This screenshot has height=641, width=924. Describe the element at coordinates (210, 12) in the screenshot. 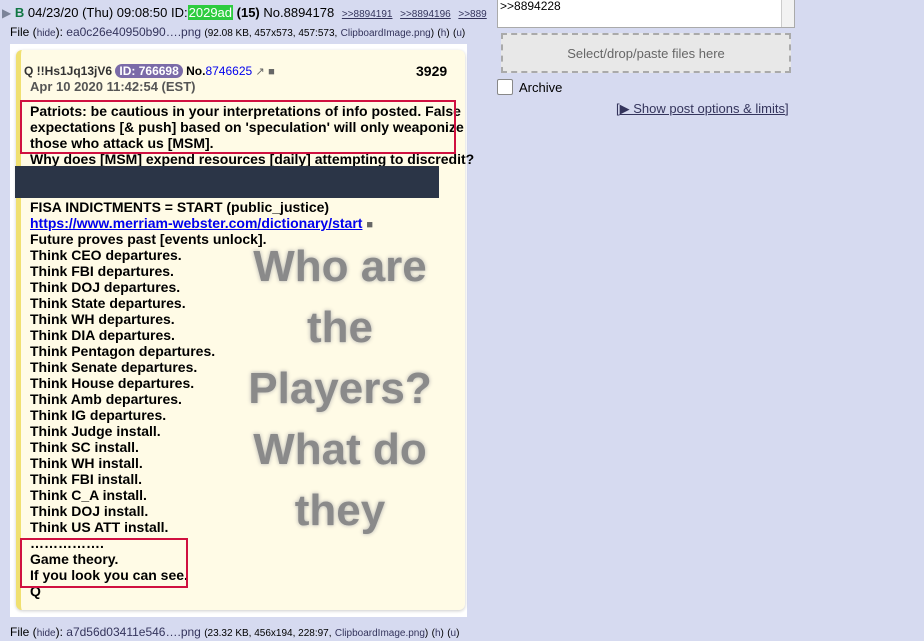

I see `post-id-value: 2029ad` at that location.